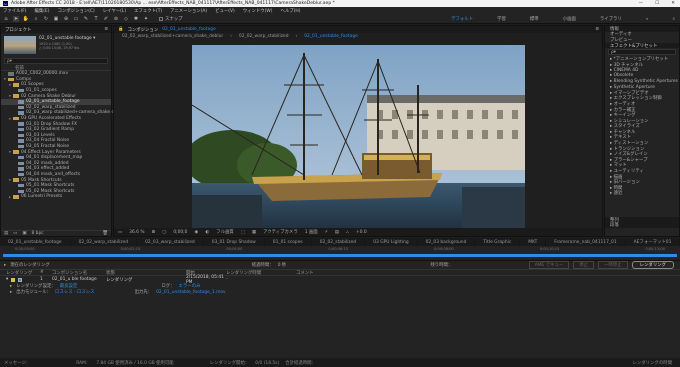  What do you see at coordinates (498, 242) in the screenshot?
I see `timeline-tab: Title Graphic` at bounding box center [498, 242].